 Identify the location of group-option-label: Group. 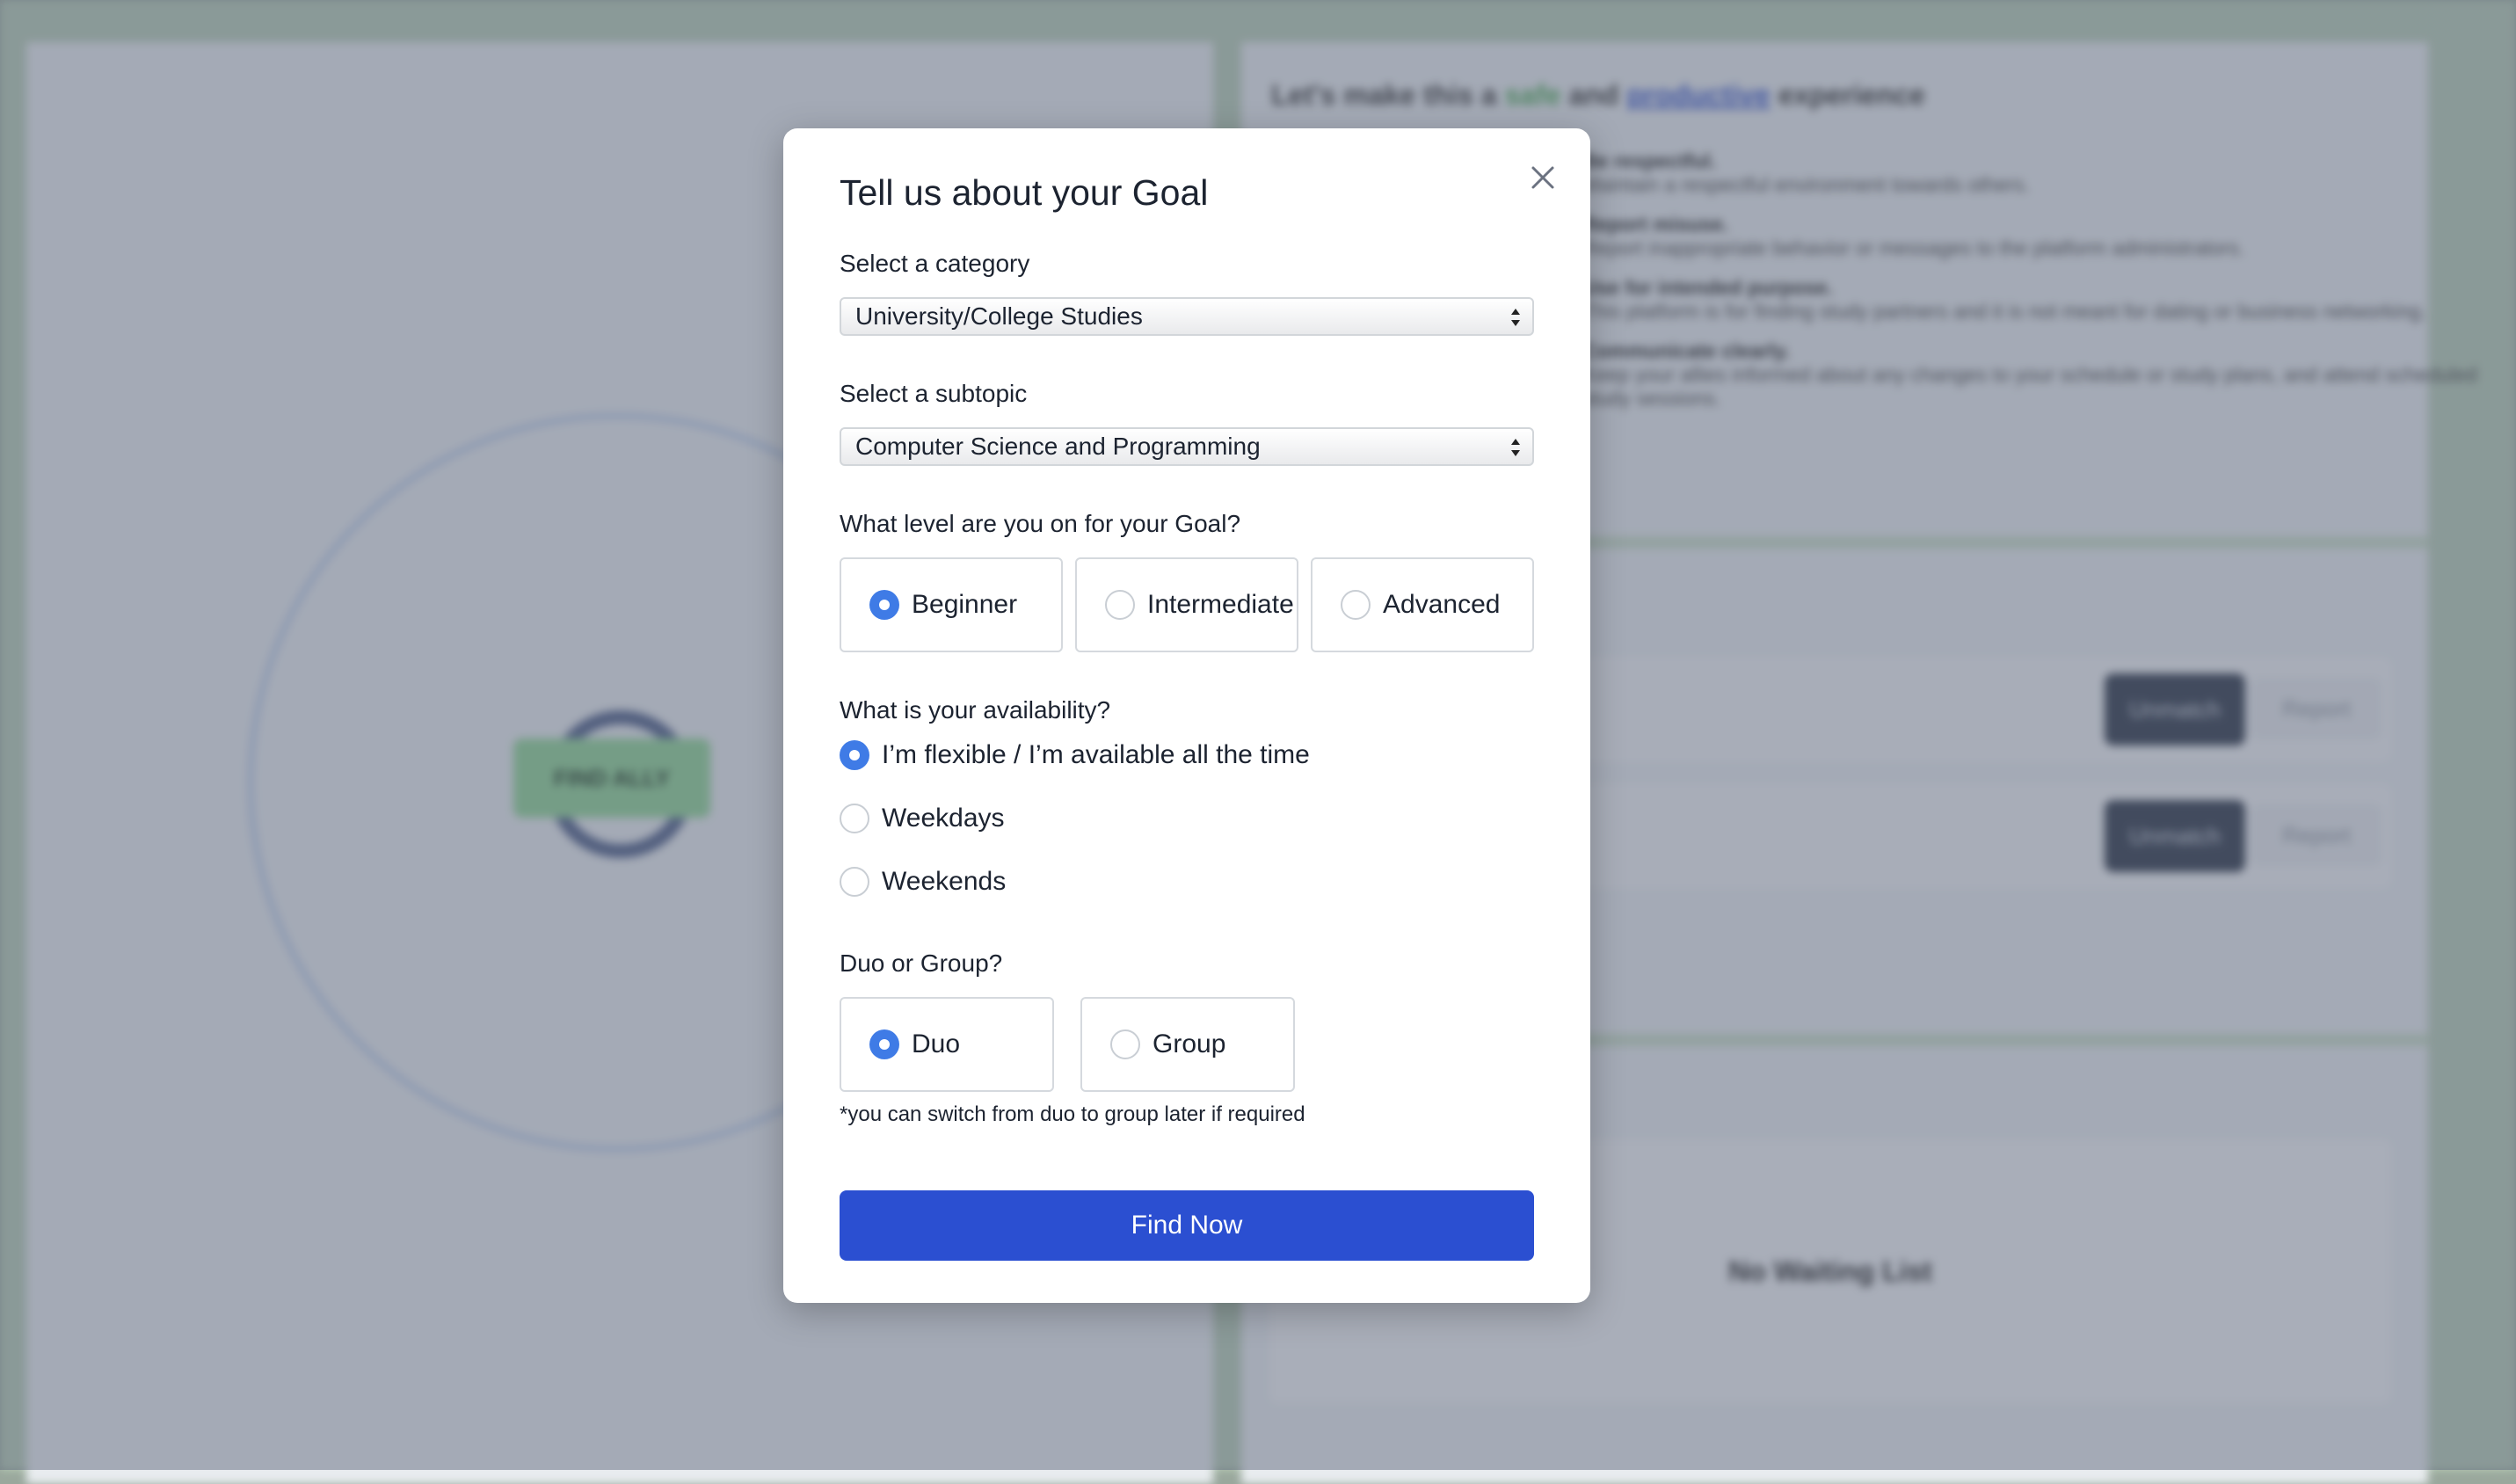
(1189, 1043).